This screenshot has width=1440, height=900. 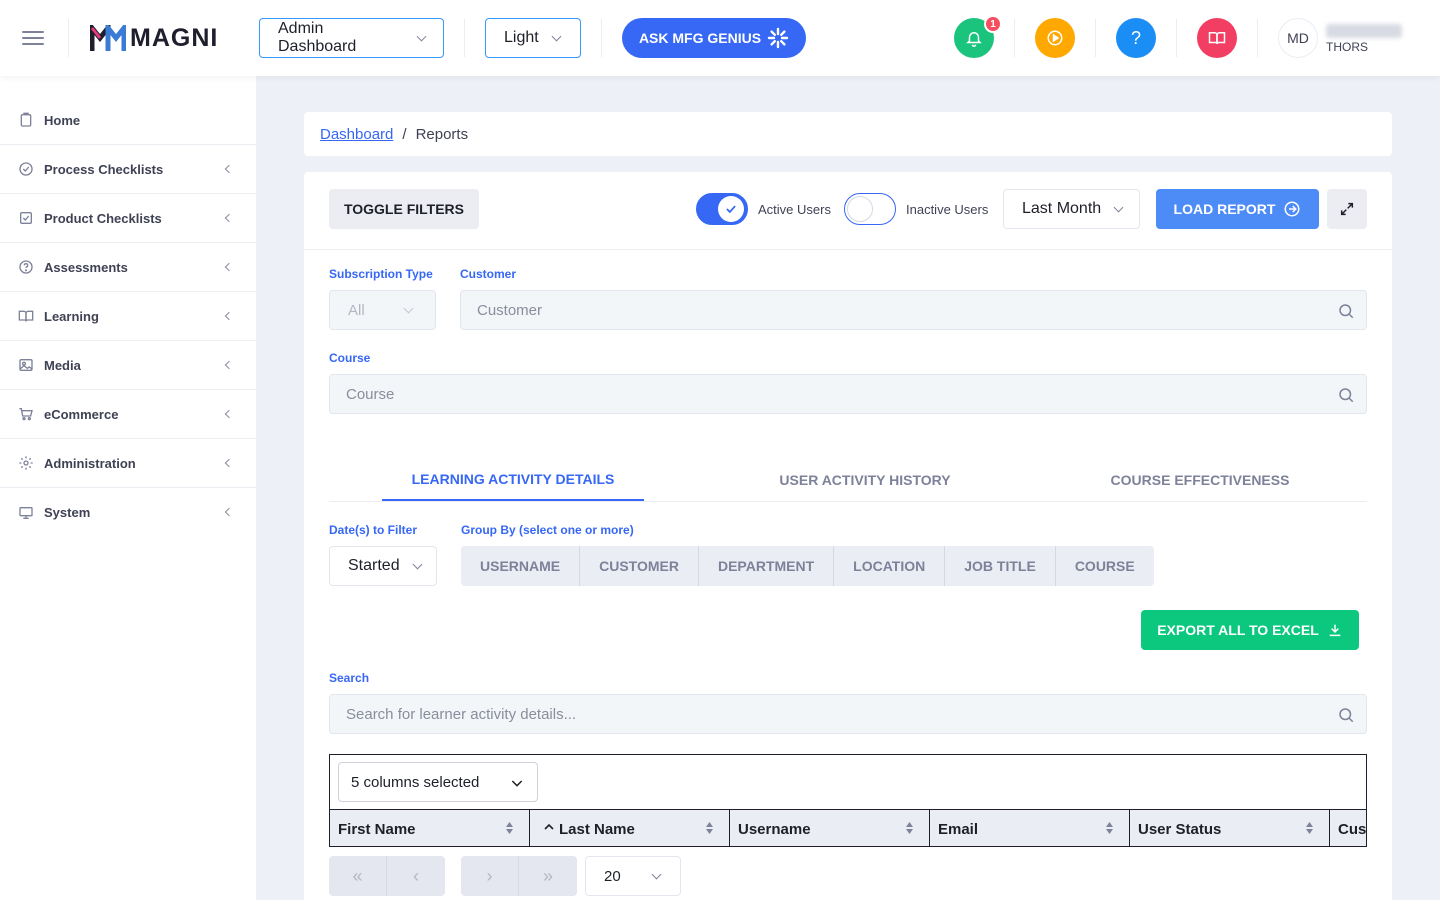 I want to click on sidebar-item-learning: Learning, so click(x=128, y=316).